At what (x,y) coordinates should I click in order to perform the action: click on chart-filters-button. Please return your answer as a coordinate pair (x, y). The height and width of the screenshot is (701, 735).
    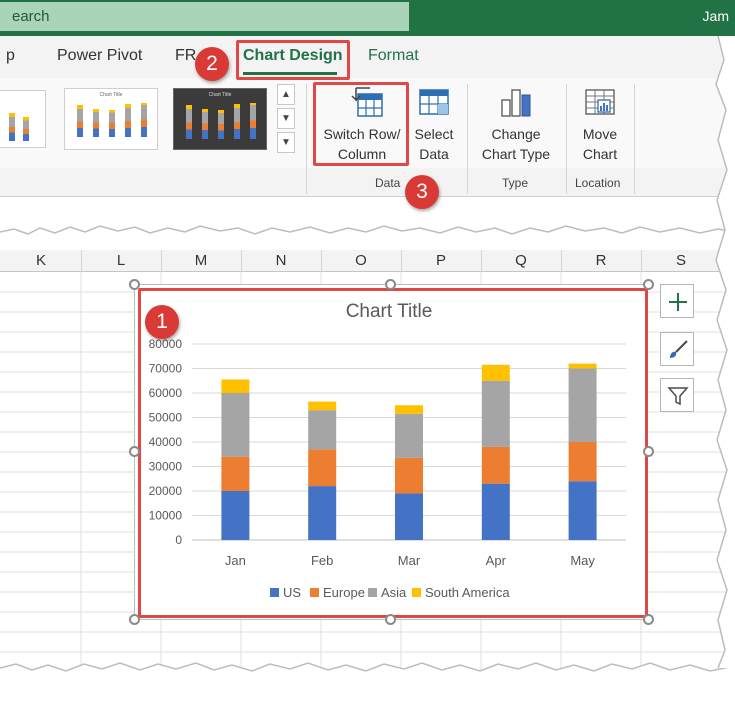
    Looking at the image, I should click on (677, 395).